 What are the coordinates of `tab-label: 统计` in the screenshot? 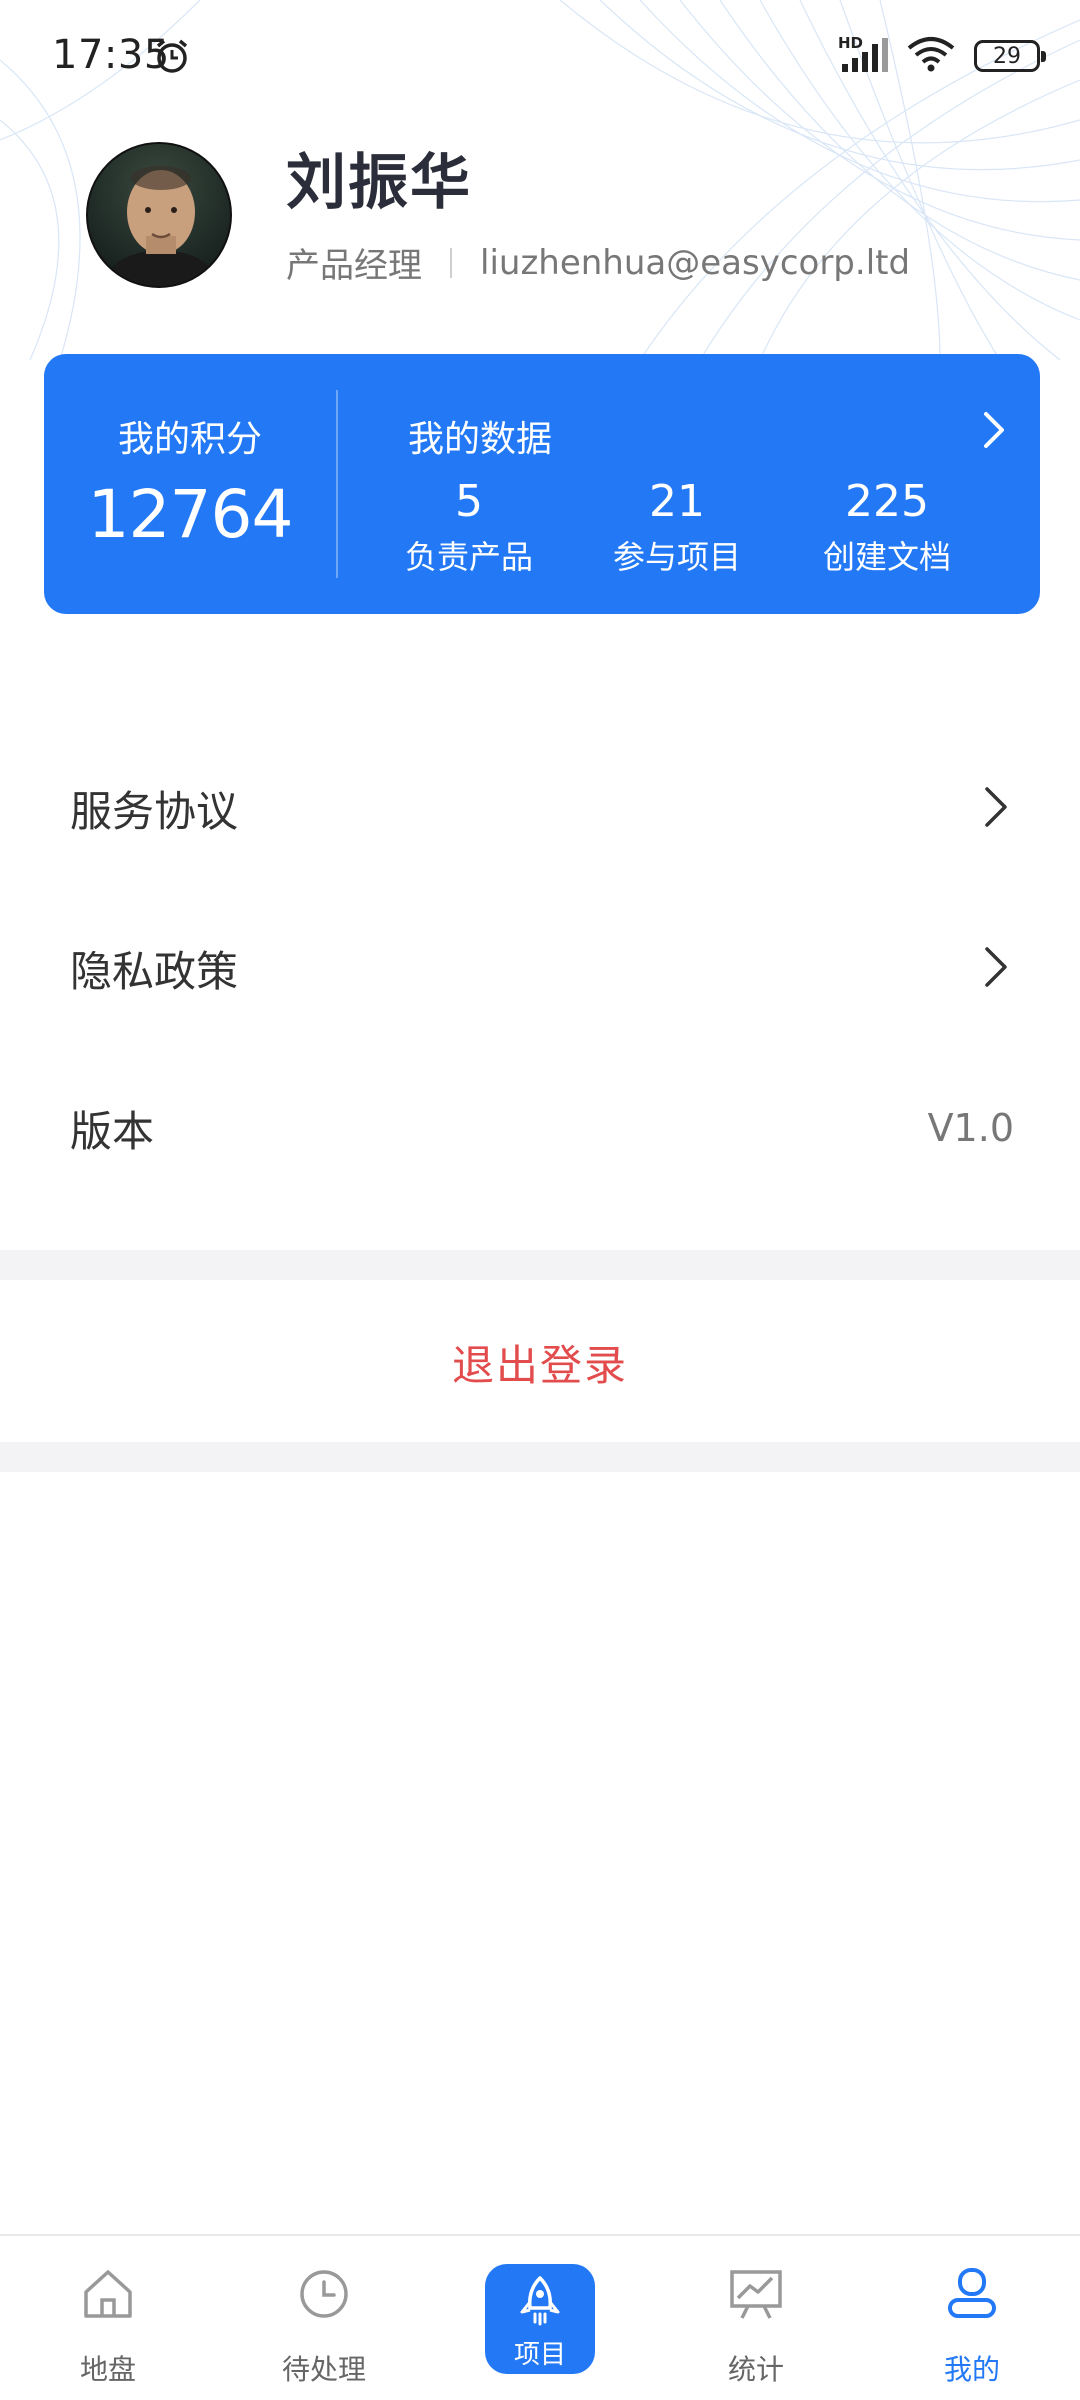 It's located at (755, 2369).